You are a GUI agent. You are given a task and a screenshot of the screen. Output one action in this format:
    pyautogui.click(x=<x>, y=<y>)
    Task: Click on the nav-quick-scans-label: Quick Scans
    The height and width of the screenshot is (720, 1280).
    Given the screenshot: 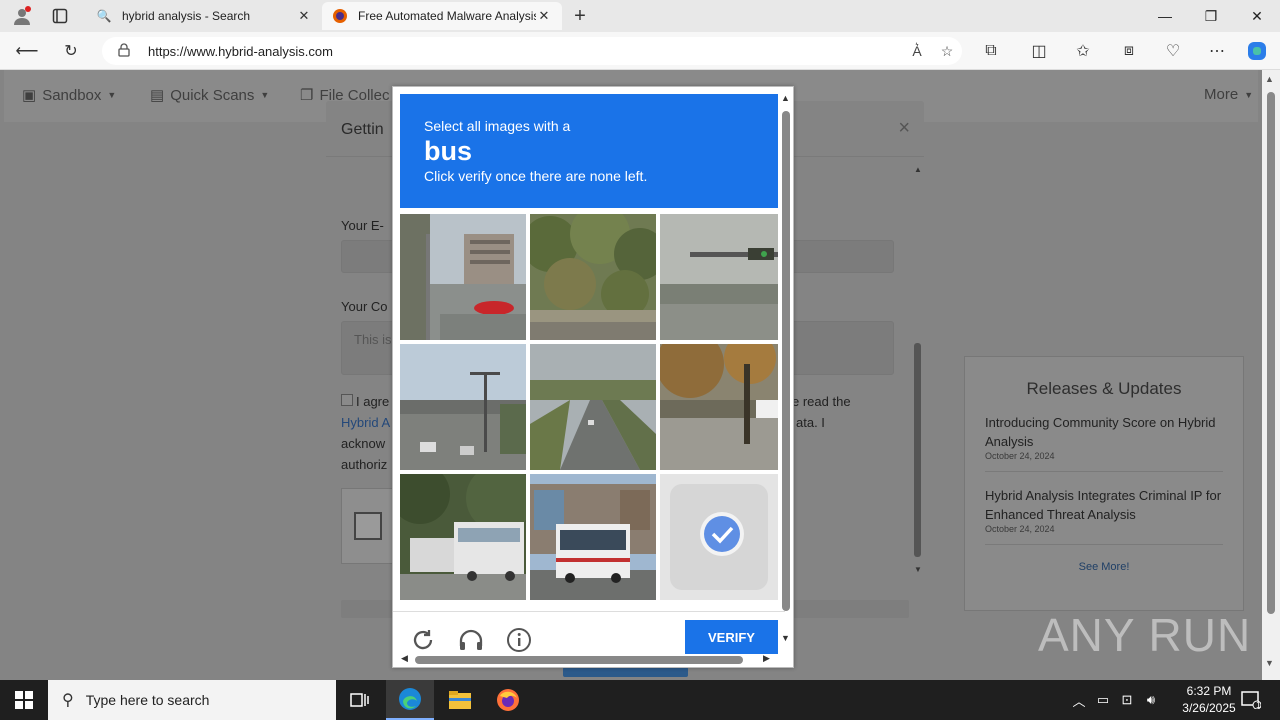 What is the action you would take?
    pyautogui.click(x=212, y=95)
    